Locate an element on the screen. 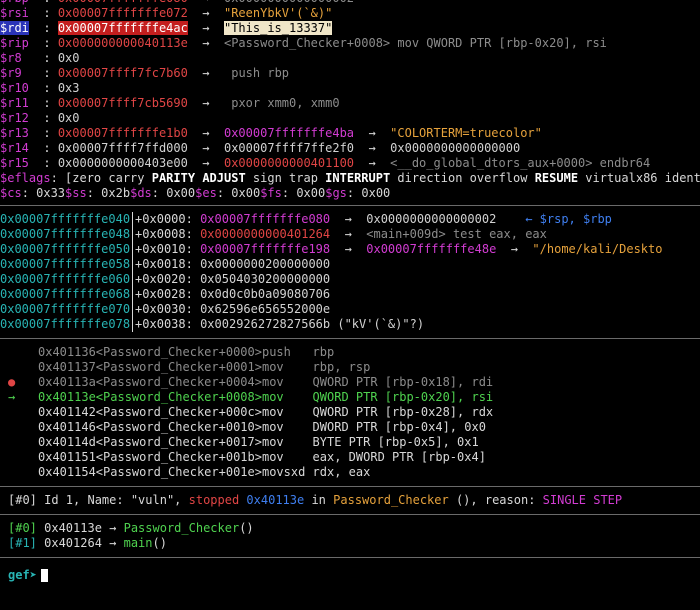 The image size is (700, 610). gdb-prompt-line: gef➤ is located at coordinates (350, 575).